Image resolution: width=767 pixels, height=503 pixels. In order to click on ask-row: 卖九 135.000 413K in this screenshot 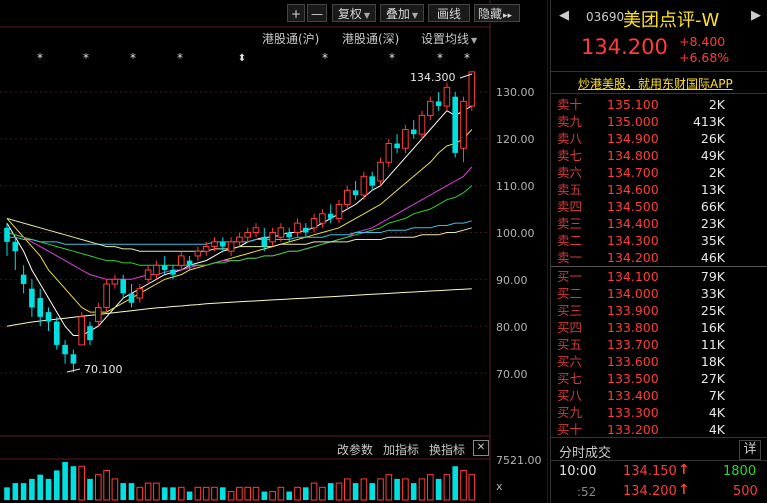, I will do `click(659, 121)`.